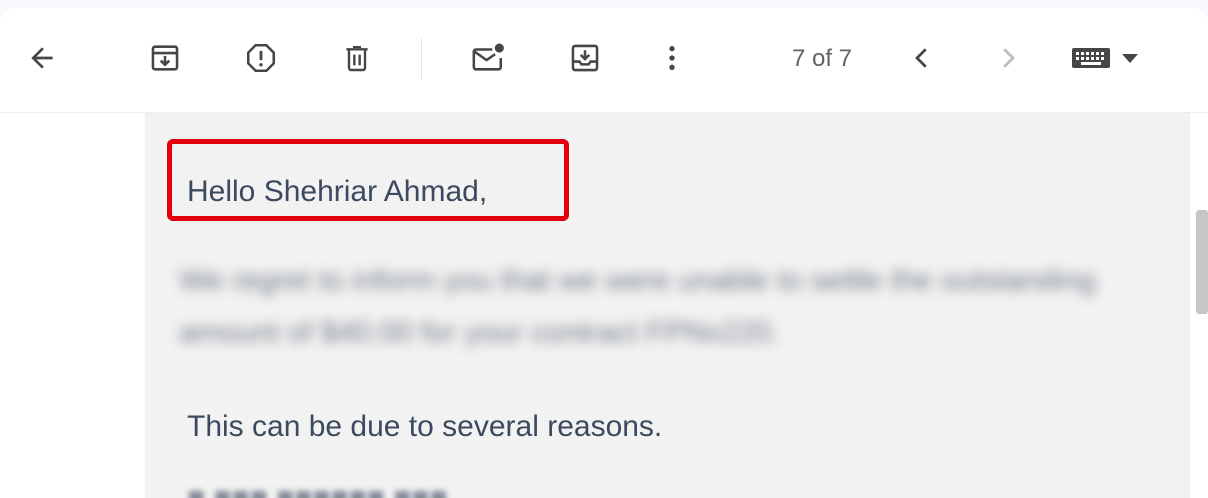 This screenshot has width=1208, height=498. I want to click on report-spam-button, so click(261, 58).